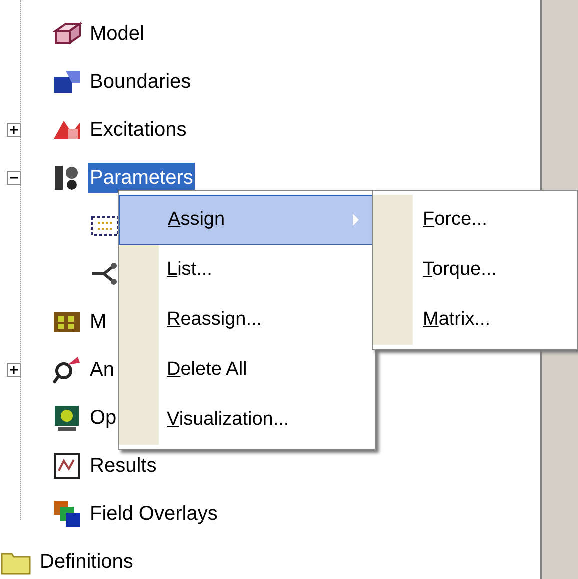 Image resolution: width=578 pixels, height=579 pixels. Describe the element at coordinates (102, 370) in the screenshot. I see `tree-item: An` at that location.